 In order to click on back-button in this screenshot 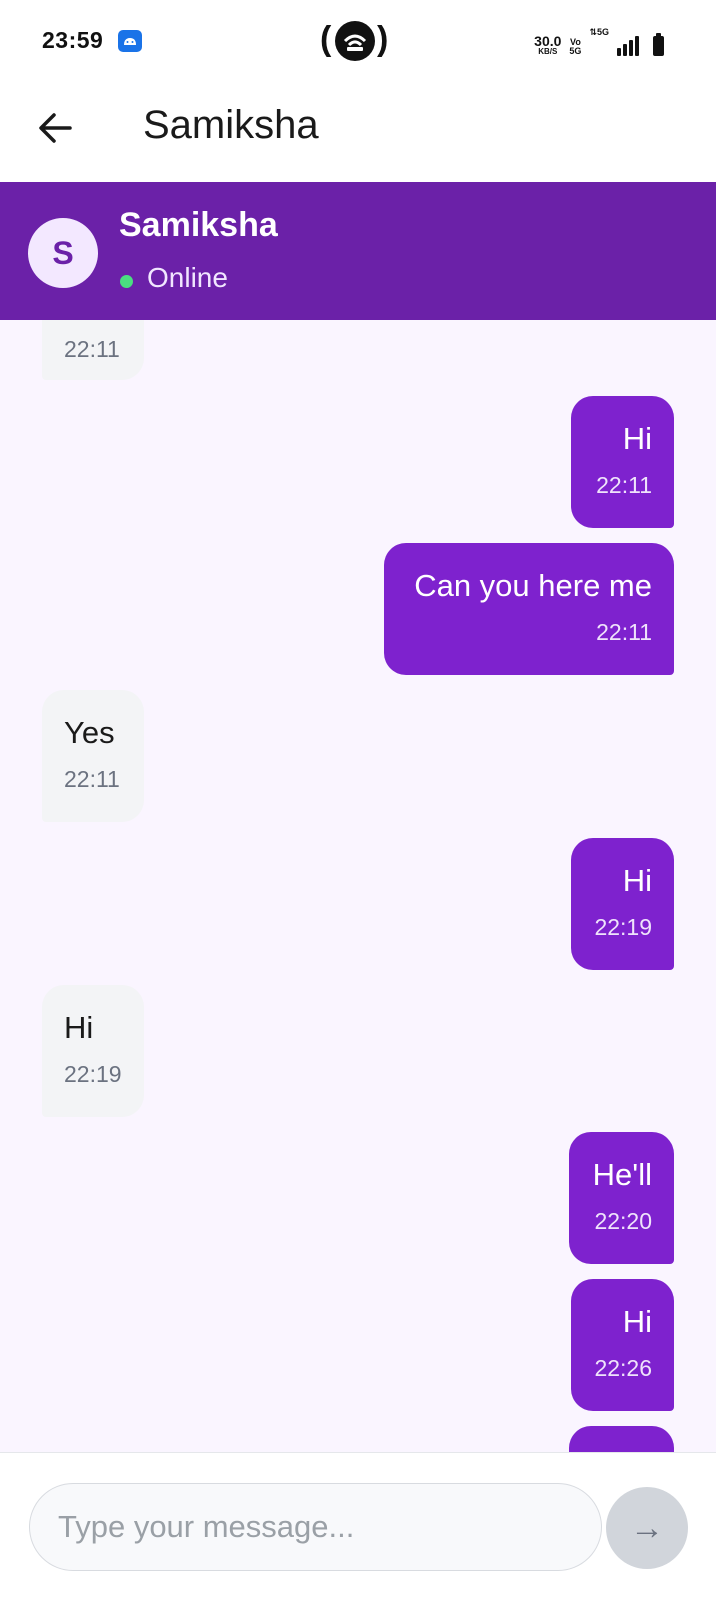, I will do `click(56, 128)`.